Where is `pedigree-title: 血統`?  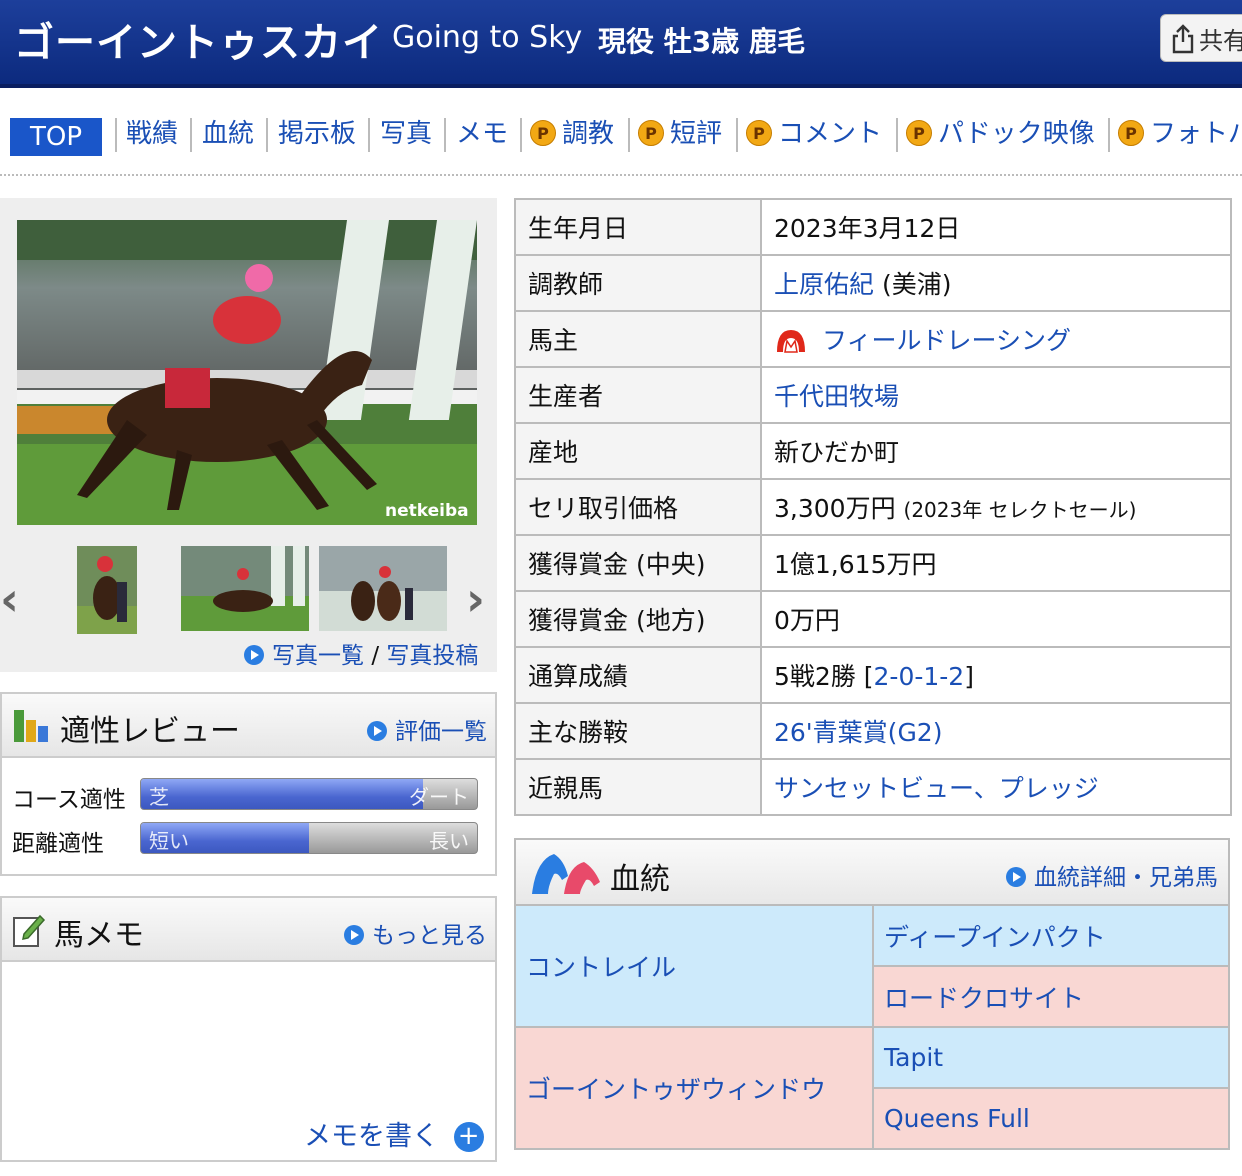 pedigree-title: 血統 is located at coordinates (640, 879).